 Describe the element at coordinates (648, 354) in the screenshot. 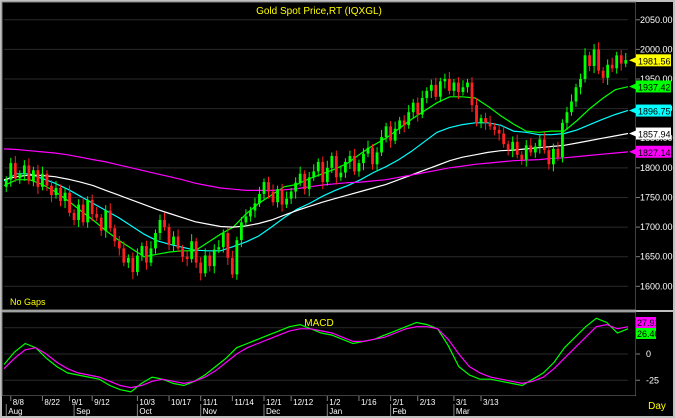

I see `macd-tick-label: 0` at that location.